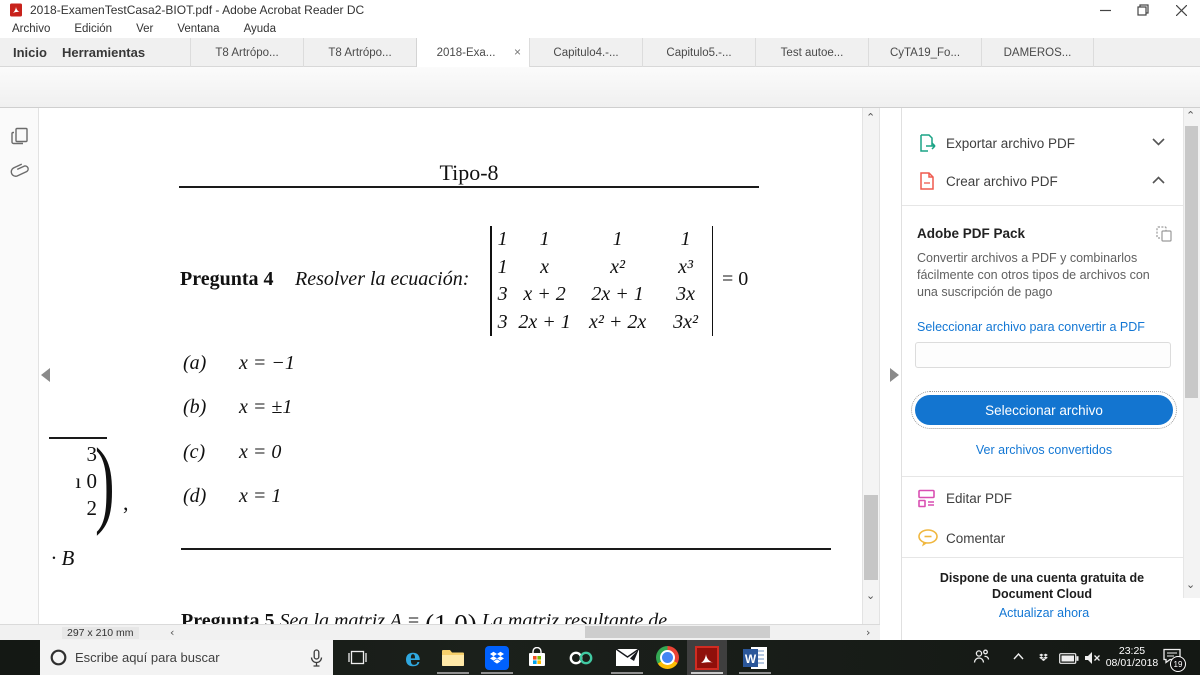 The image size is (1200, 675). What do you see at coordinates (1043, 355) in the screenshot?
I see `file-input-field` at bounding box center [1043, 355].